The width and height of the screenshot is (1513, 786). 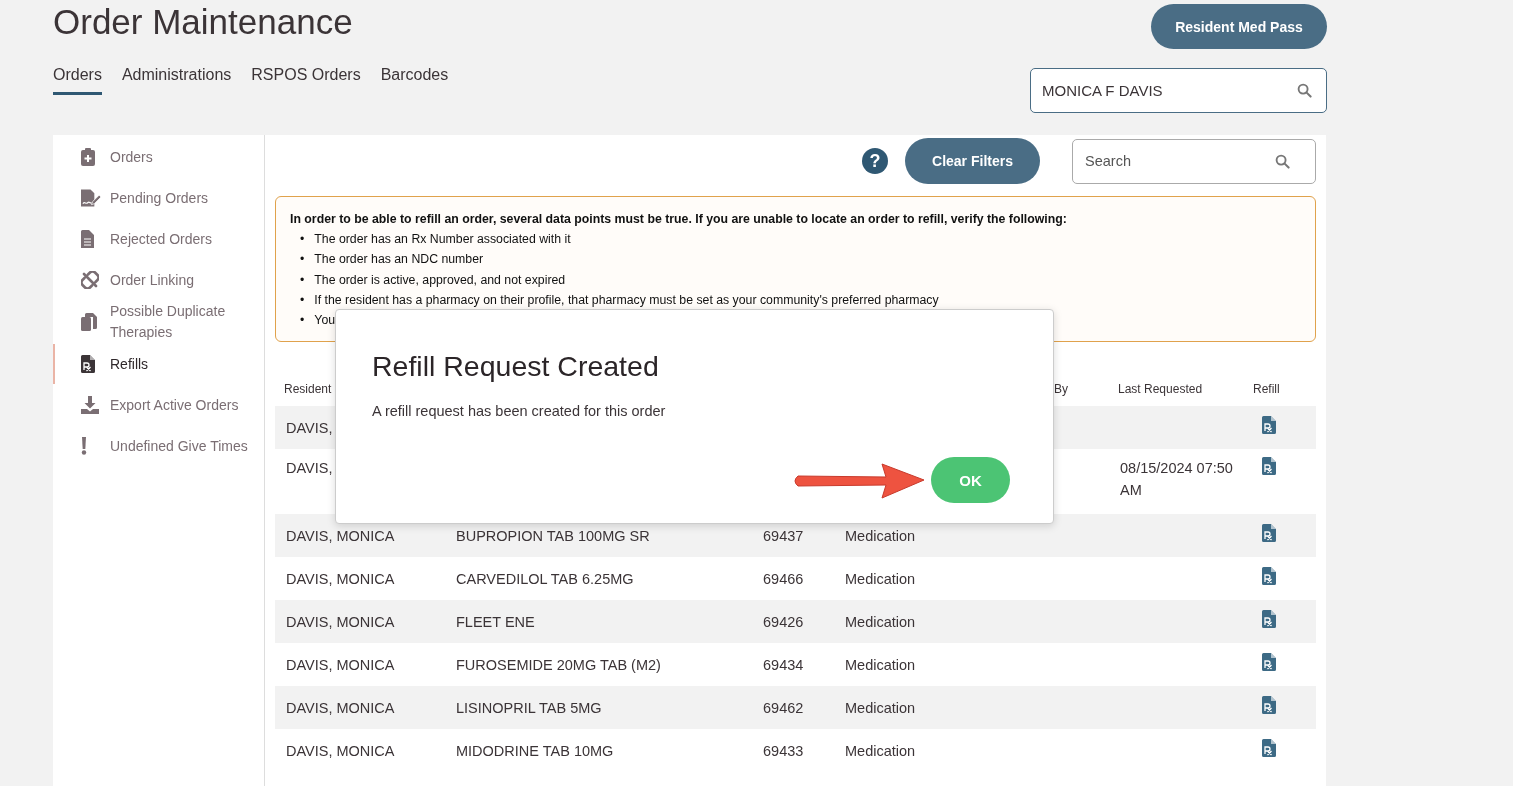 I want to click on clear-filters-button: Clear Filters, so click(x=972, y=161).